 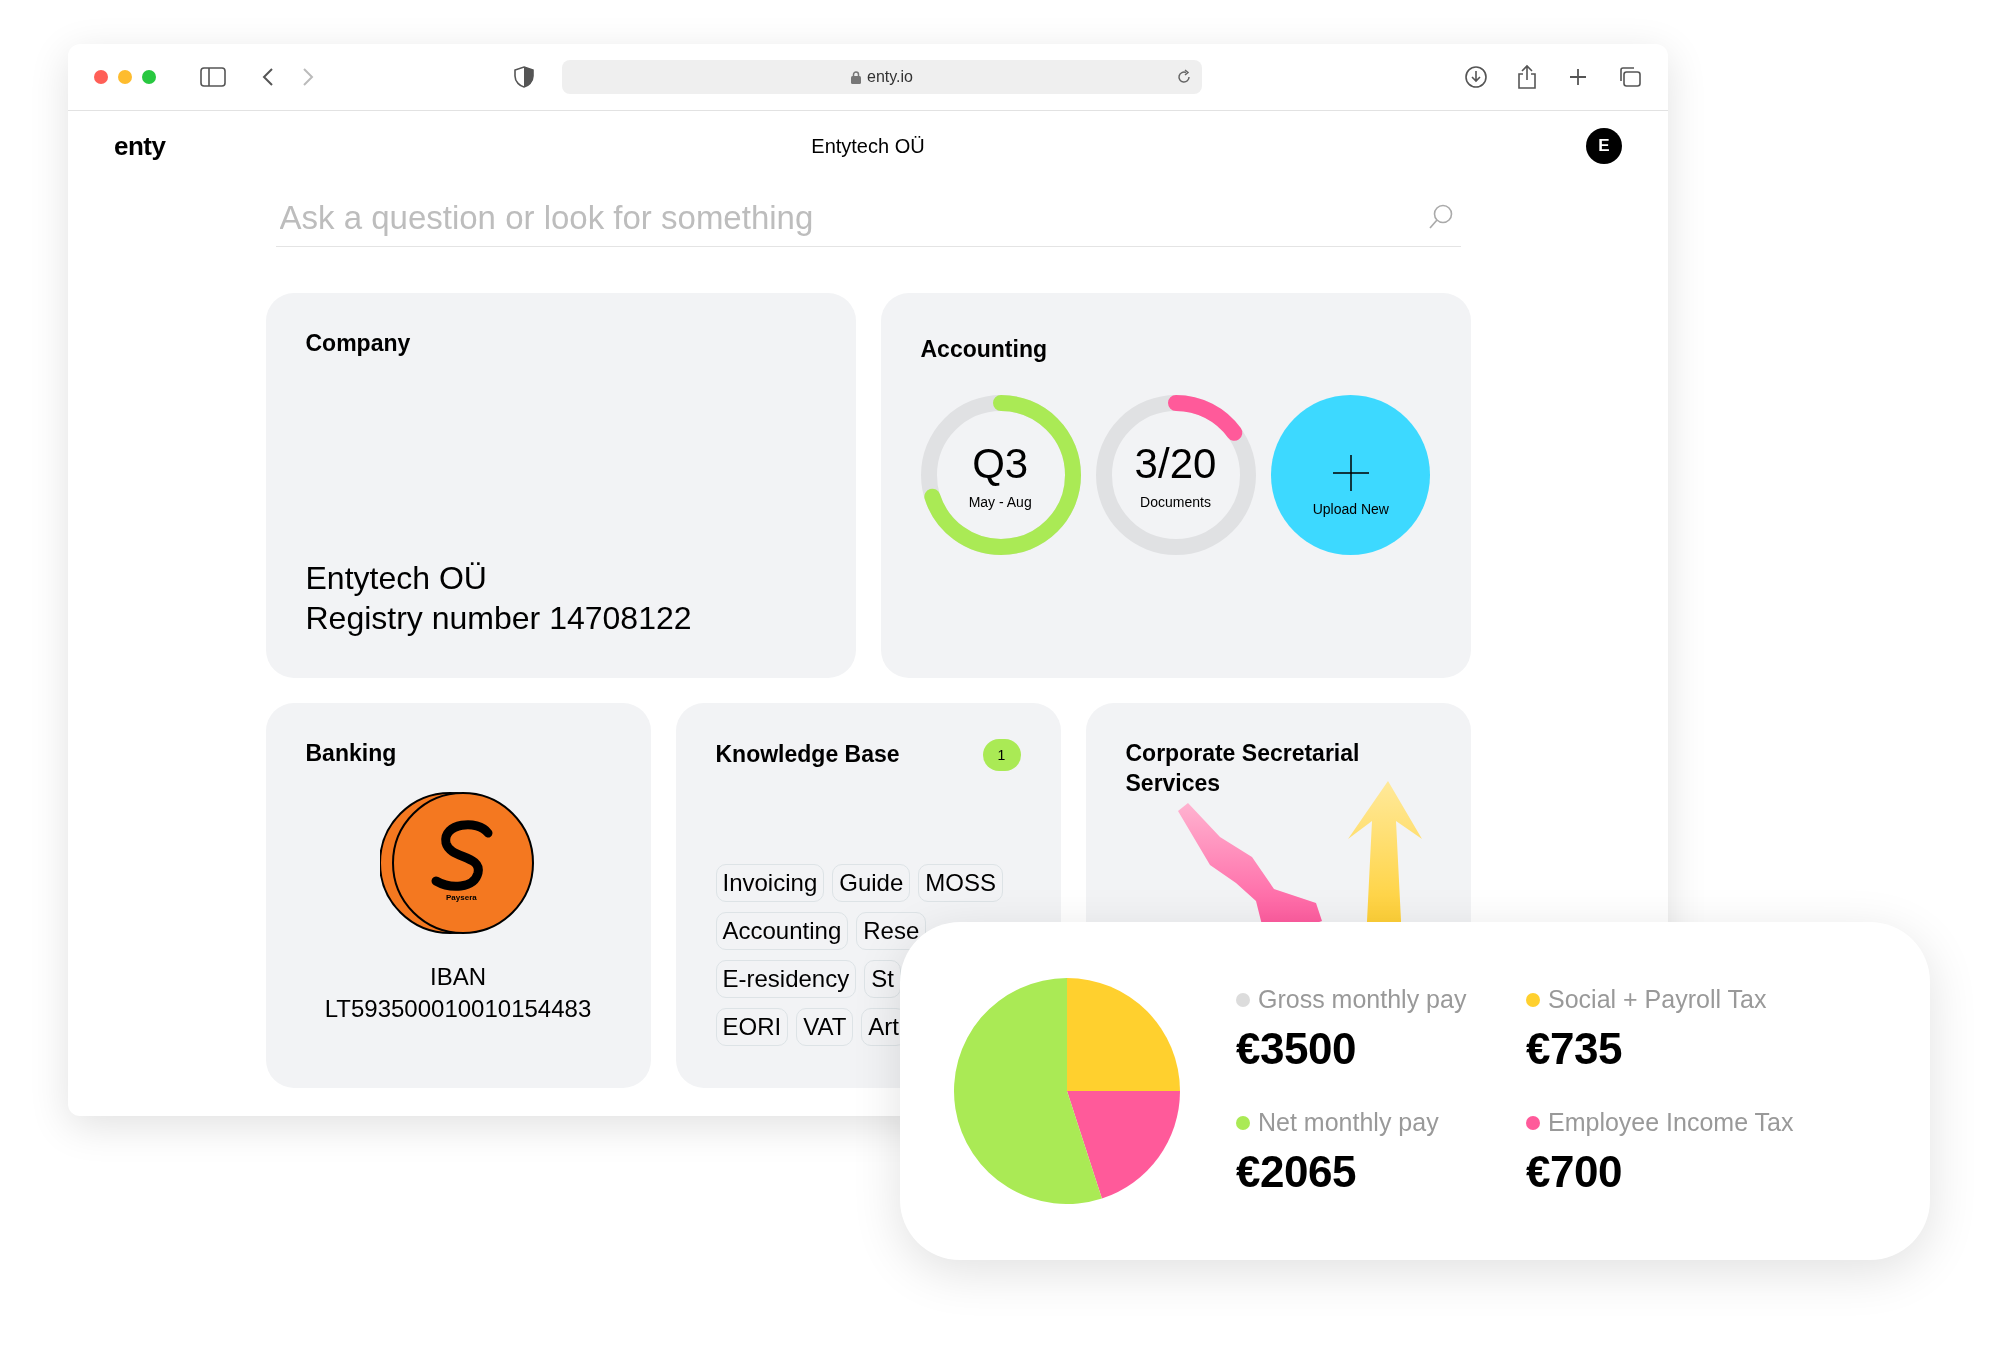 What do you see at coordinates (1671, 1122) in the screenshot?
I see `stat-label: Employee Income Tax` at bounding box center [1671, 1122].